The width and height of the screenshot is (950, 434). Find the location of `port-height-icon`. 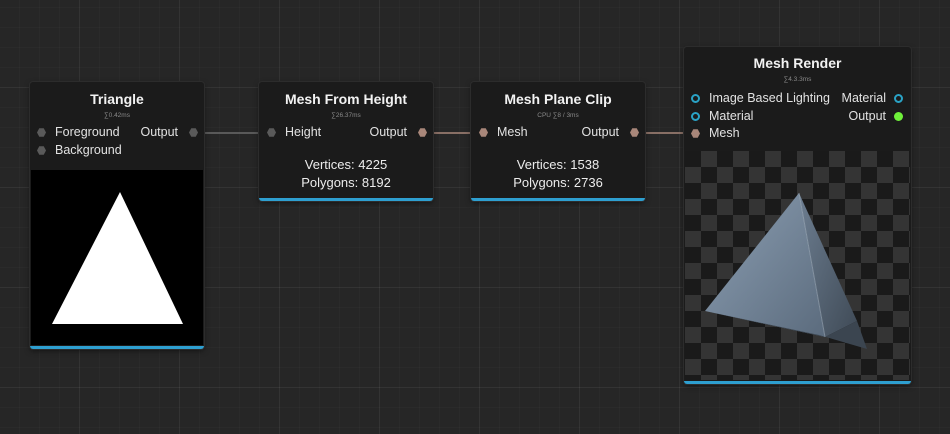

port-height-icon is located at coordinates (271, 132).